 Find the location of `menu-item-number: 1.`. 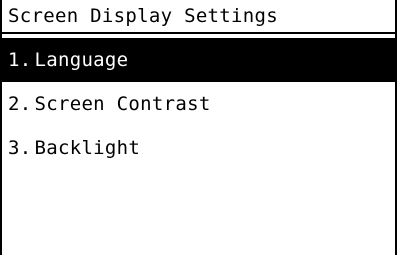

menu-item-number: 1. is located at coordinates (20, 60).